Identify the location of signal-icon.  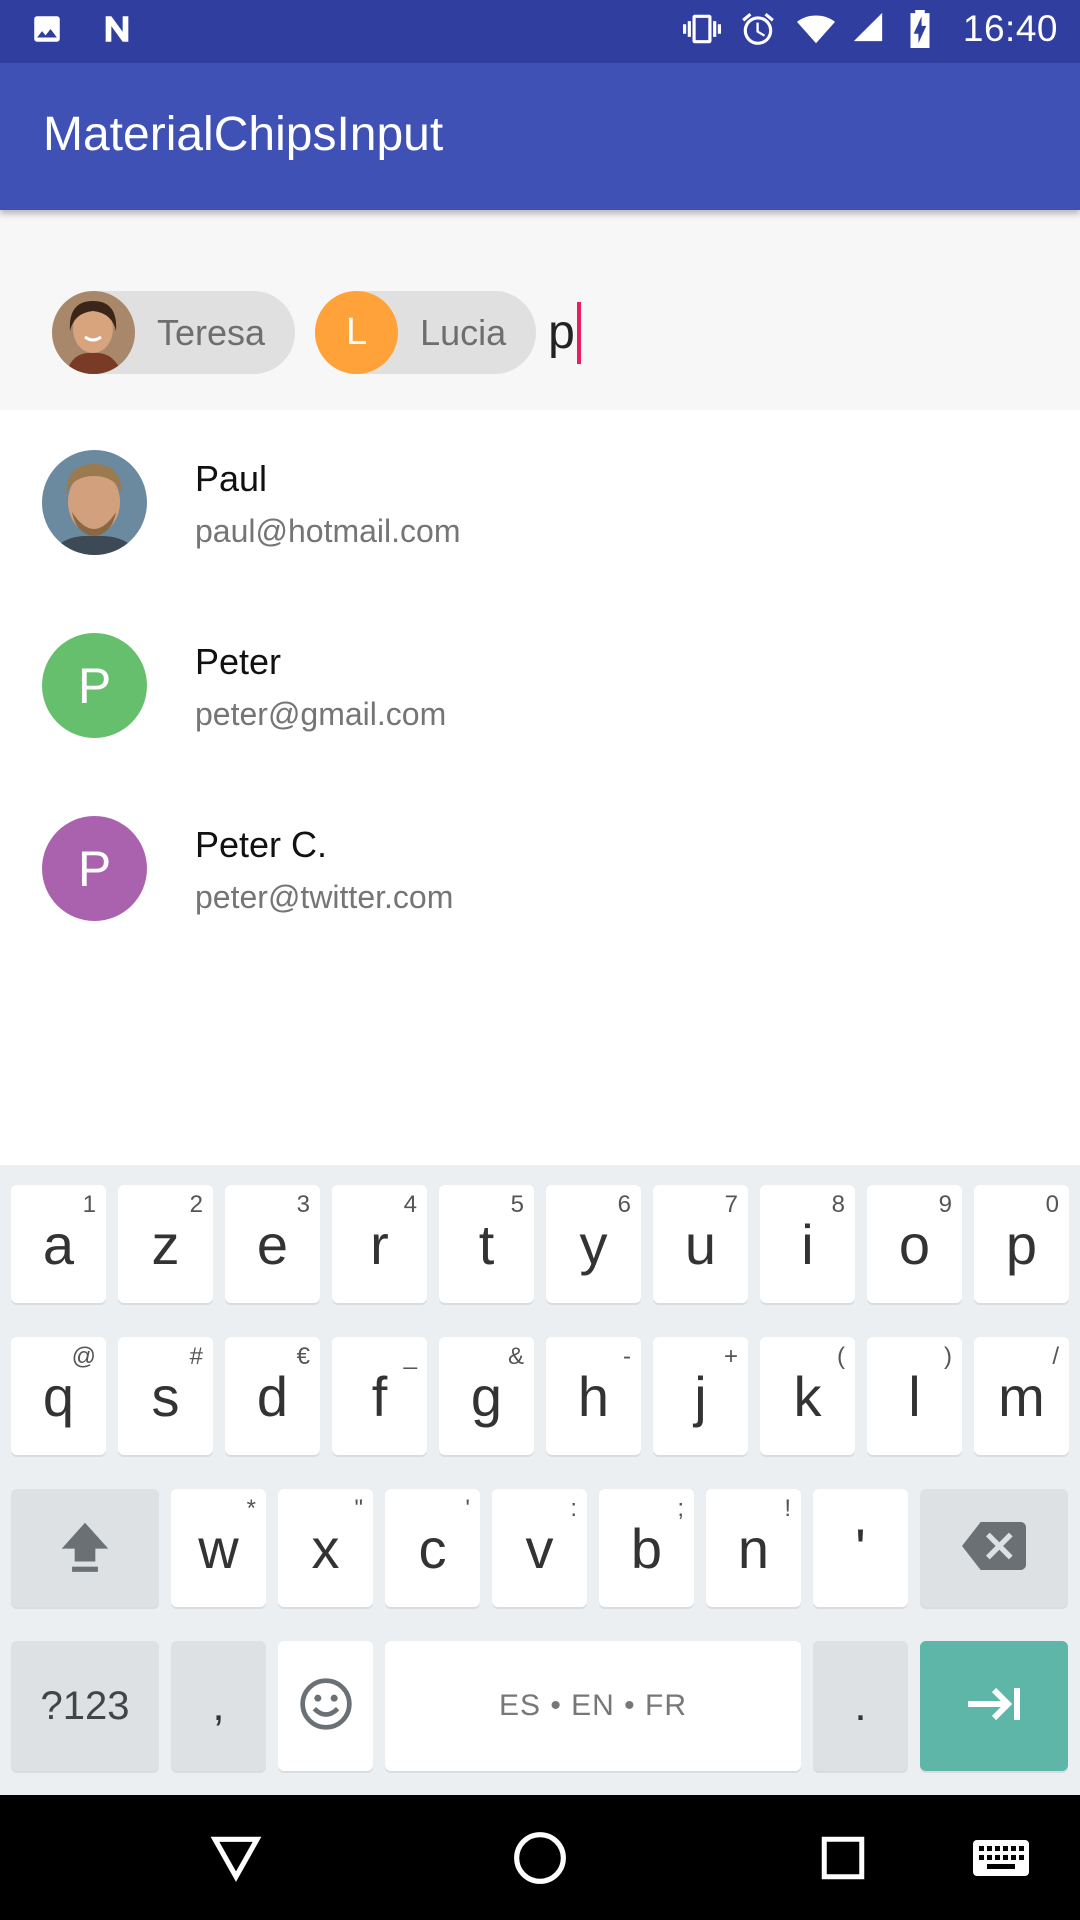
(870, 29).